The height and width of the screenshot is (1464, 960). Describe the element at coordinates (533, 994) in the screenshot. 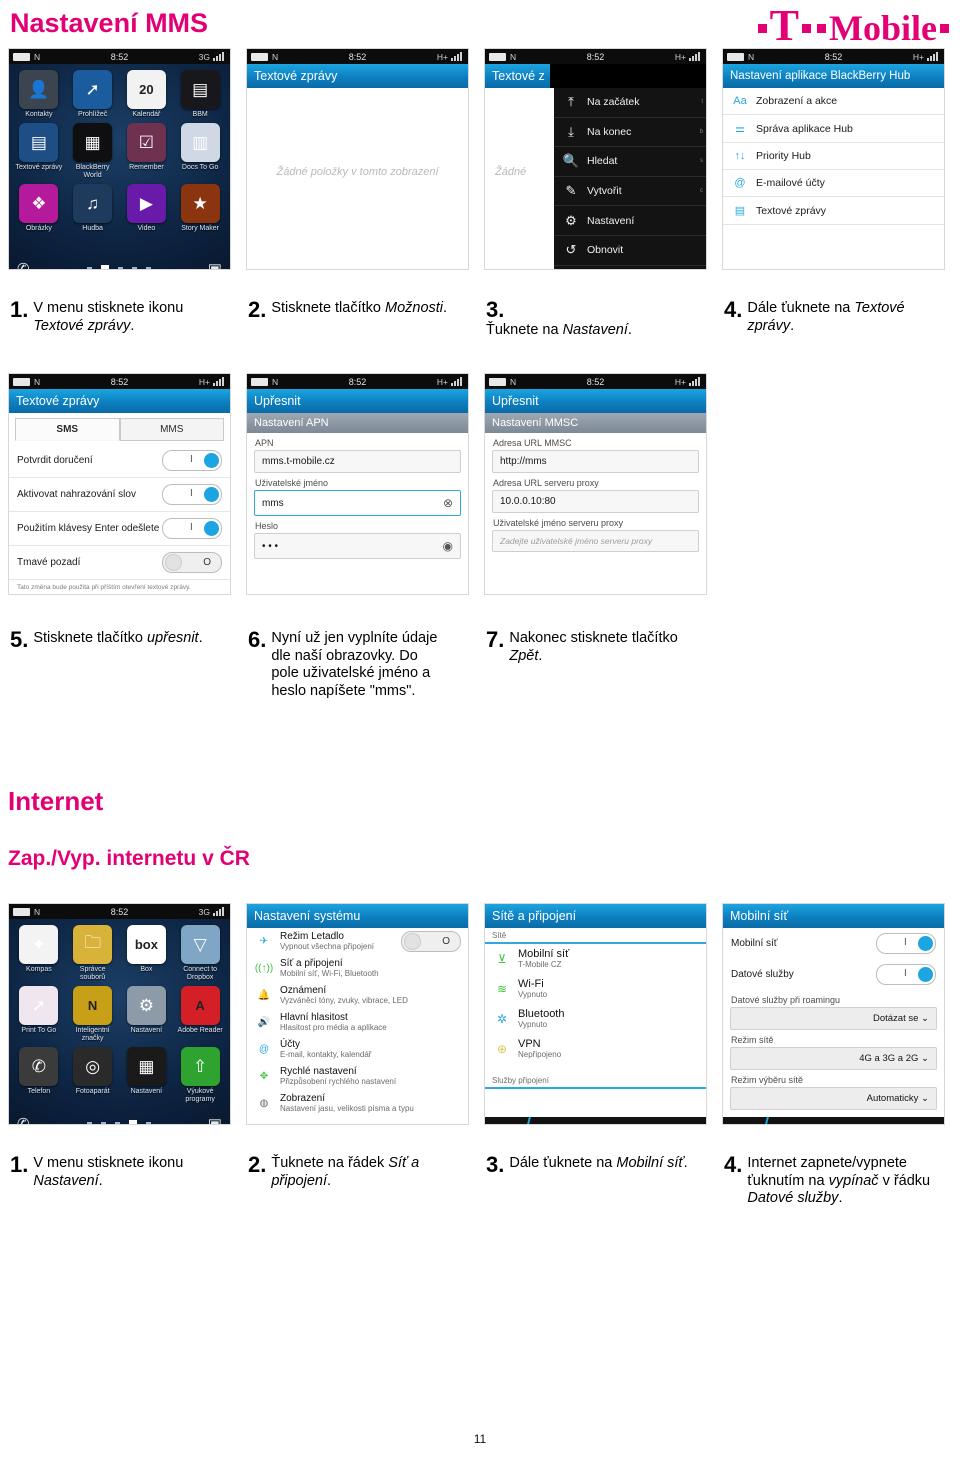

I see `row-subtitle: Vypnuto` at that location.